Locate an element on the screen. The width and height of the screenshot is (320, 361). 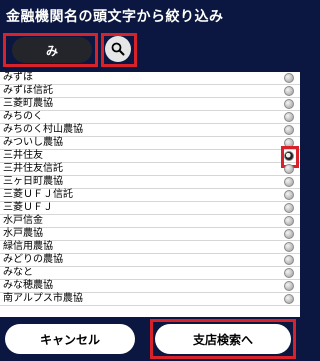
list-item: 三井住友信託 is located at coordinates (150, 169).